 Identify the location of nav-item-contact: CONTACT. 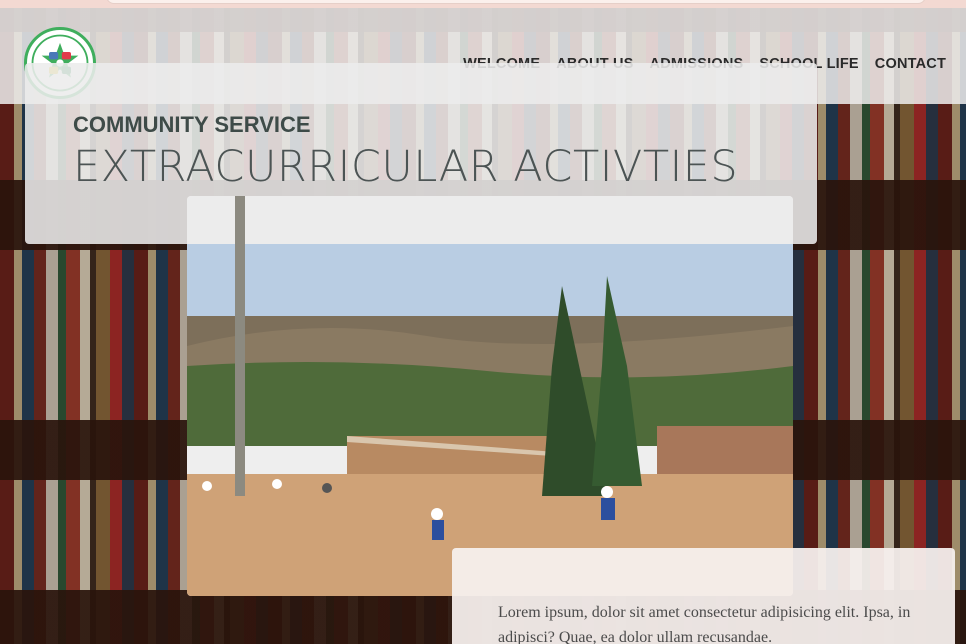
(910, 64).